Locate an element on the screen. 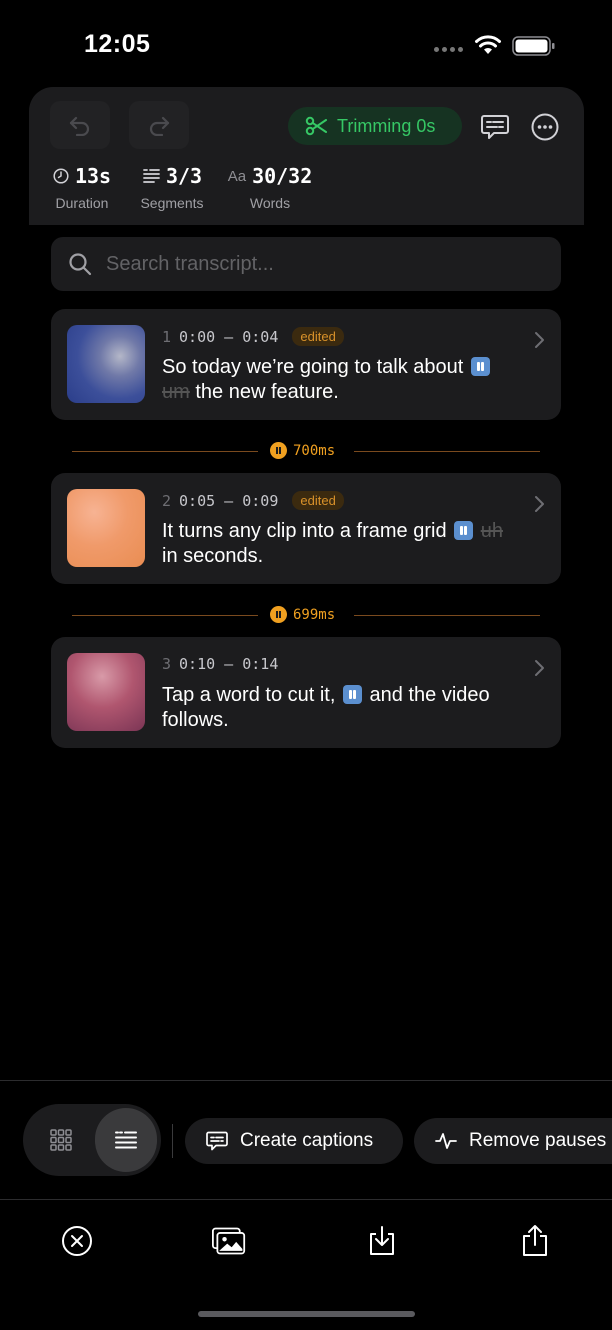 This screenshot has height=1330, width=612. photo-stack-icon is located at coordinates (229, 1241).